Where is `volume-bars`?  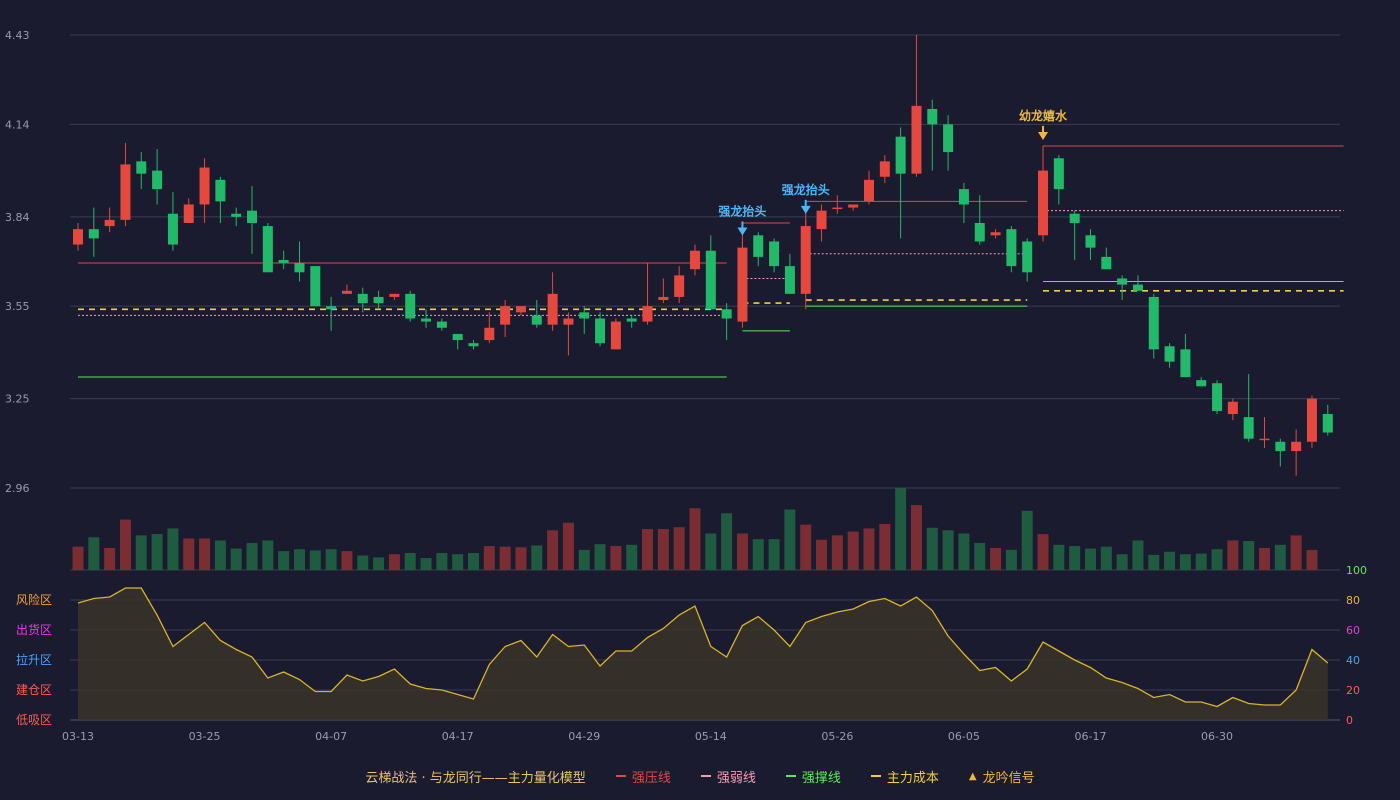
volume-bars is located at coordinates (695, 529).